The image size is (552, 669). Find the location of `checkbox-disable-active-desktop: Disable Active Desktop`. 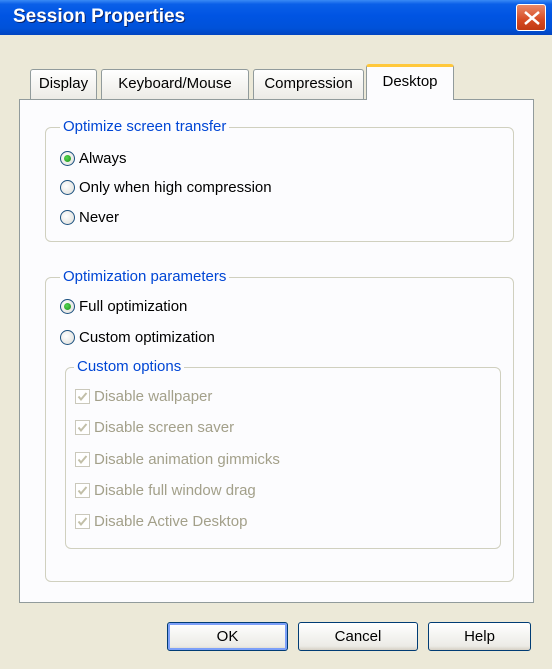

checkbox-disable-active-desktop: Disable Active Desktop is located at coordinates (161, 521).